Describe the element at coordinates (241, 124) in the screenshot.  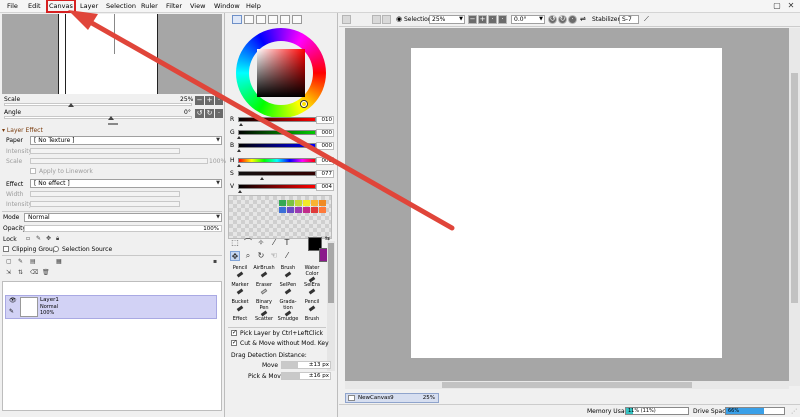
I see `r-slider-handle` at that location.